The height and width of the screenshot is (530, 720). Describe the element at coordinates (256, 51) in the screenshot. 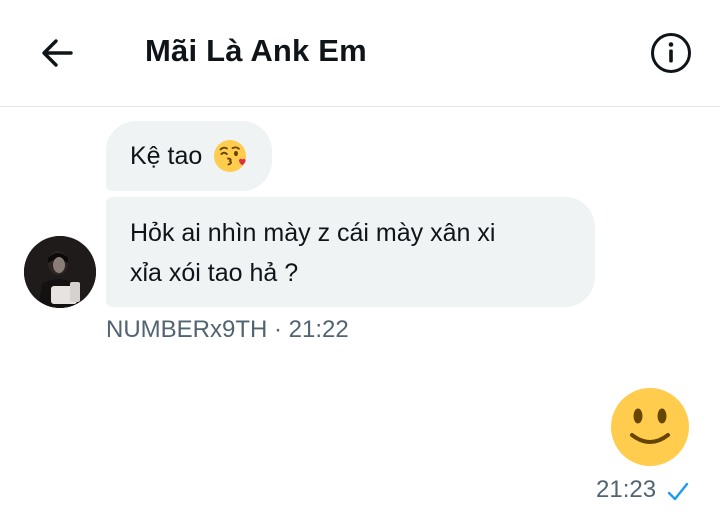

I see `conversation-title: Mãi Là Ank Em` at that location.